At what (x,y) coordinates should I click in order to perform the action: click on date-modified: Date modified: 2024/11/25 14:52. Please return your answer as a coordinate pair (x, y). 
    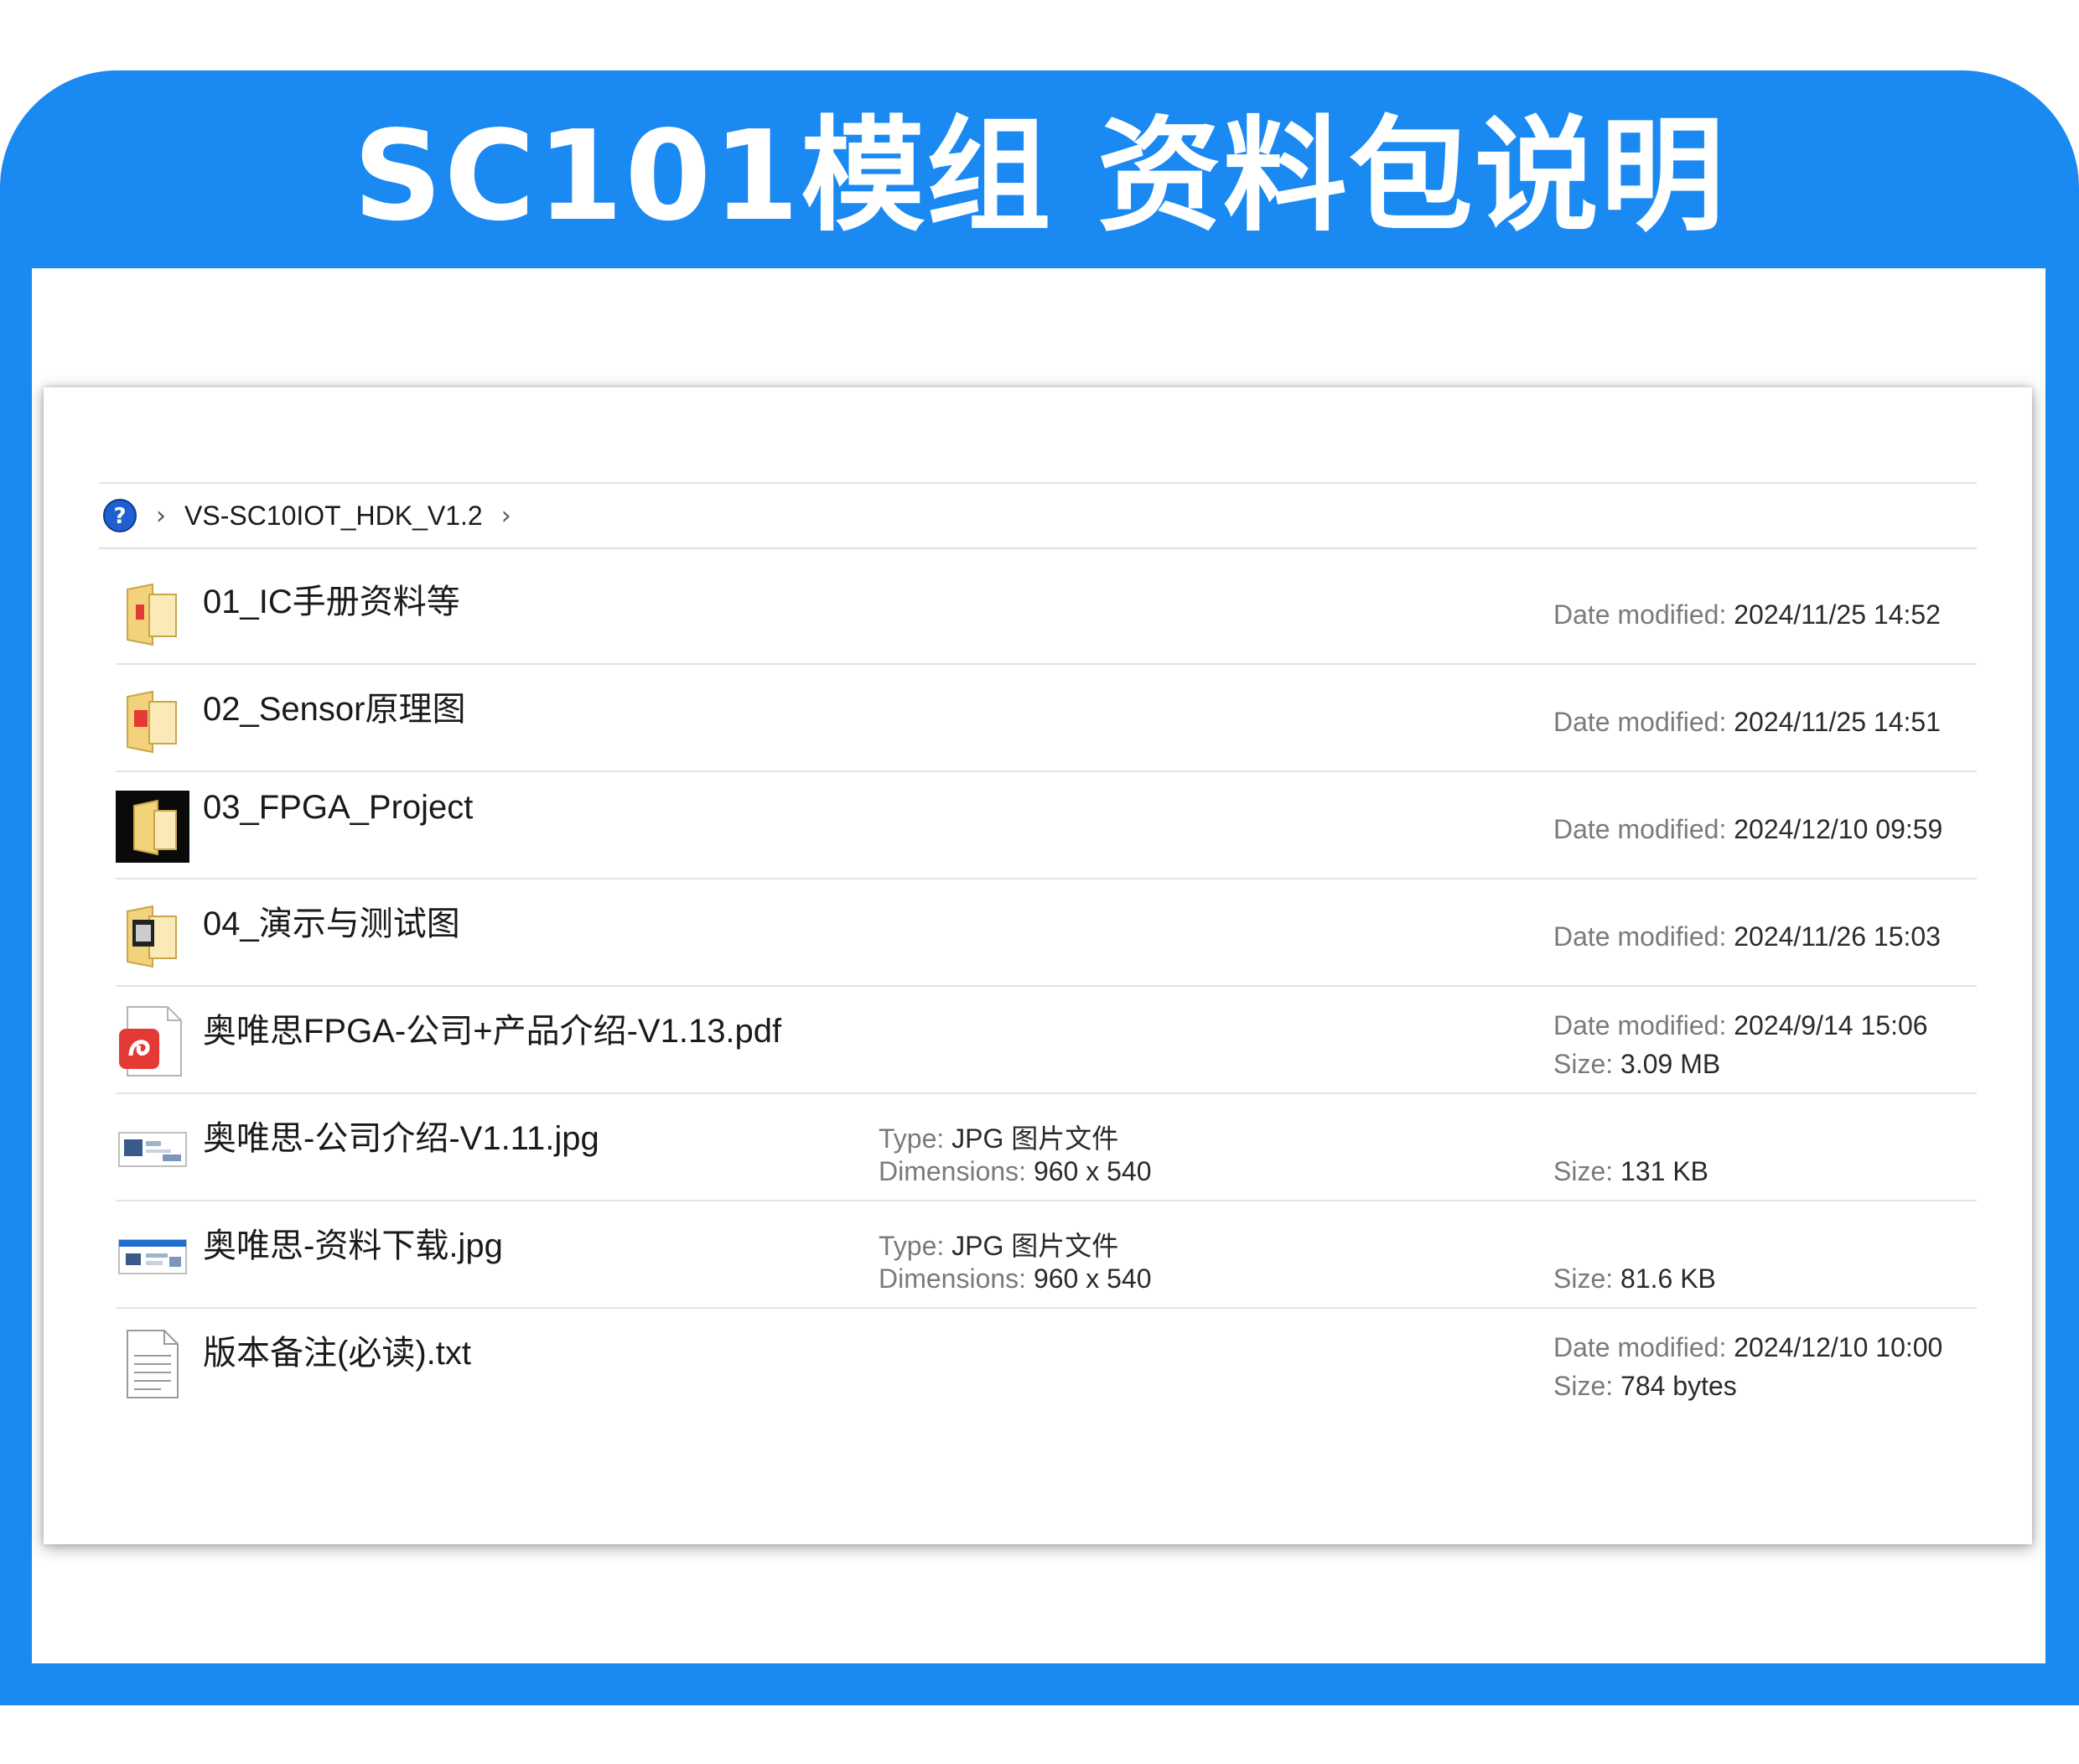
    Looking at the image, I should click on (1747, 614).